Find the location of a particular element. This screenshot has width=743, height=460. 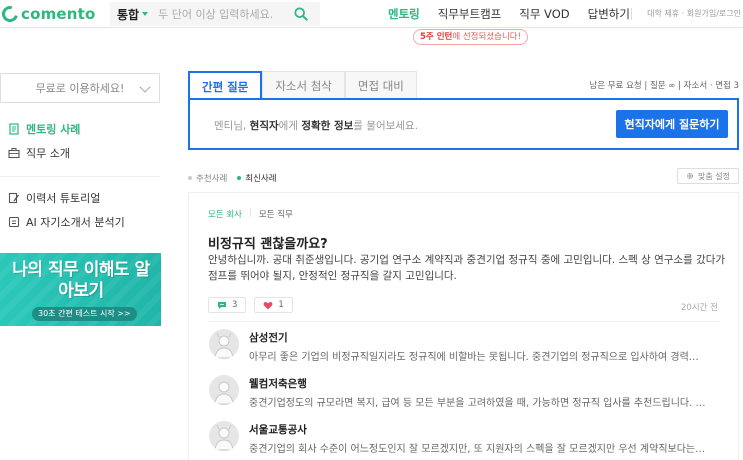

comment-count: 3 is located at coordinates (227, 305).